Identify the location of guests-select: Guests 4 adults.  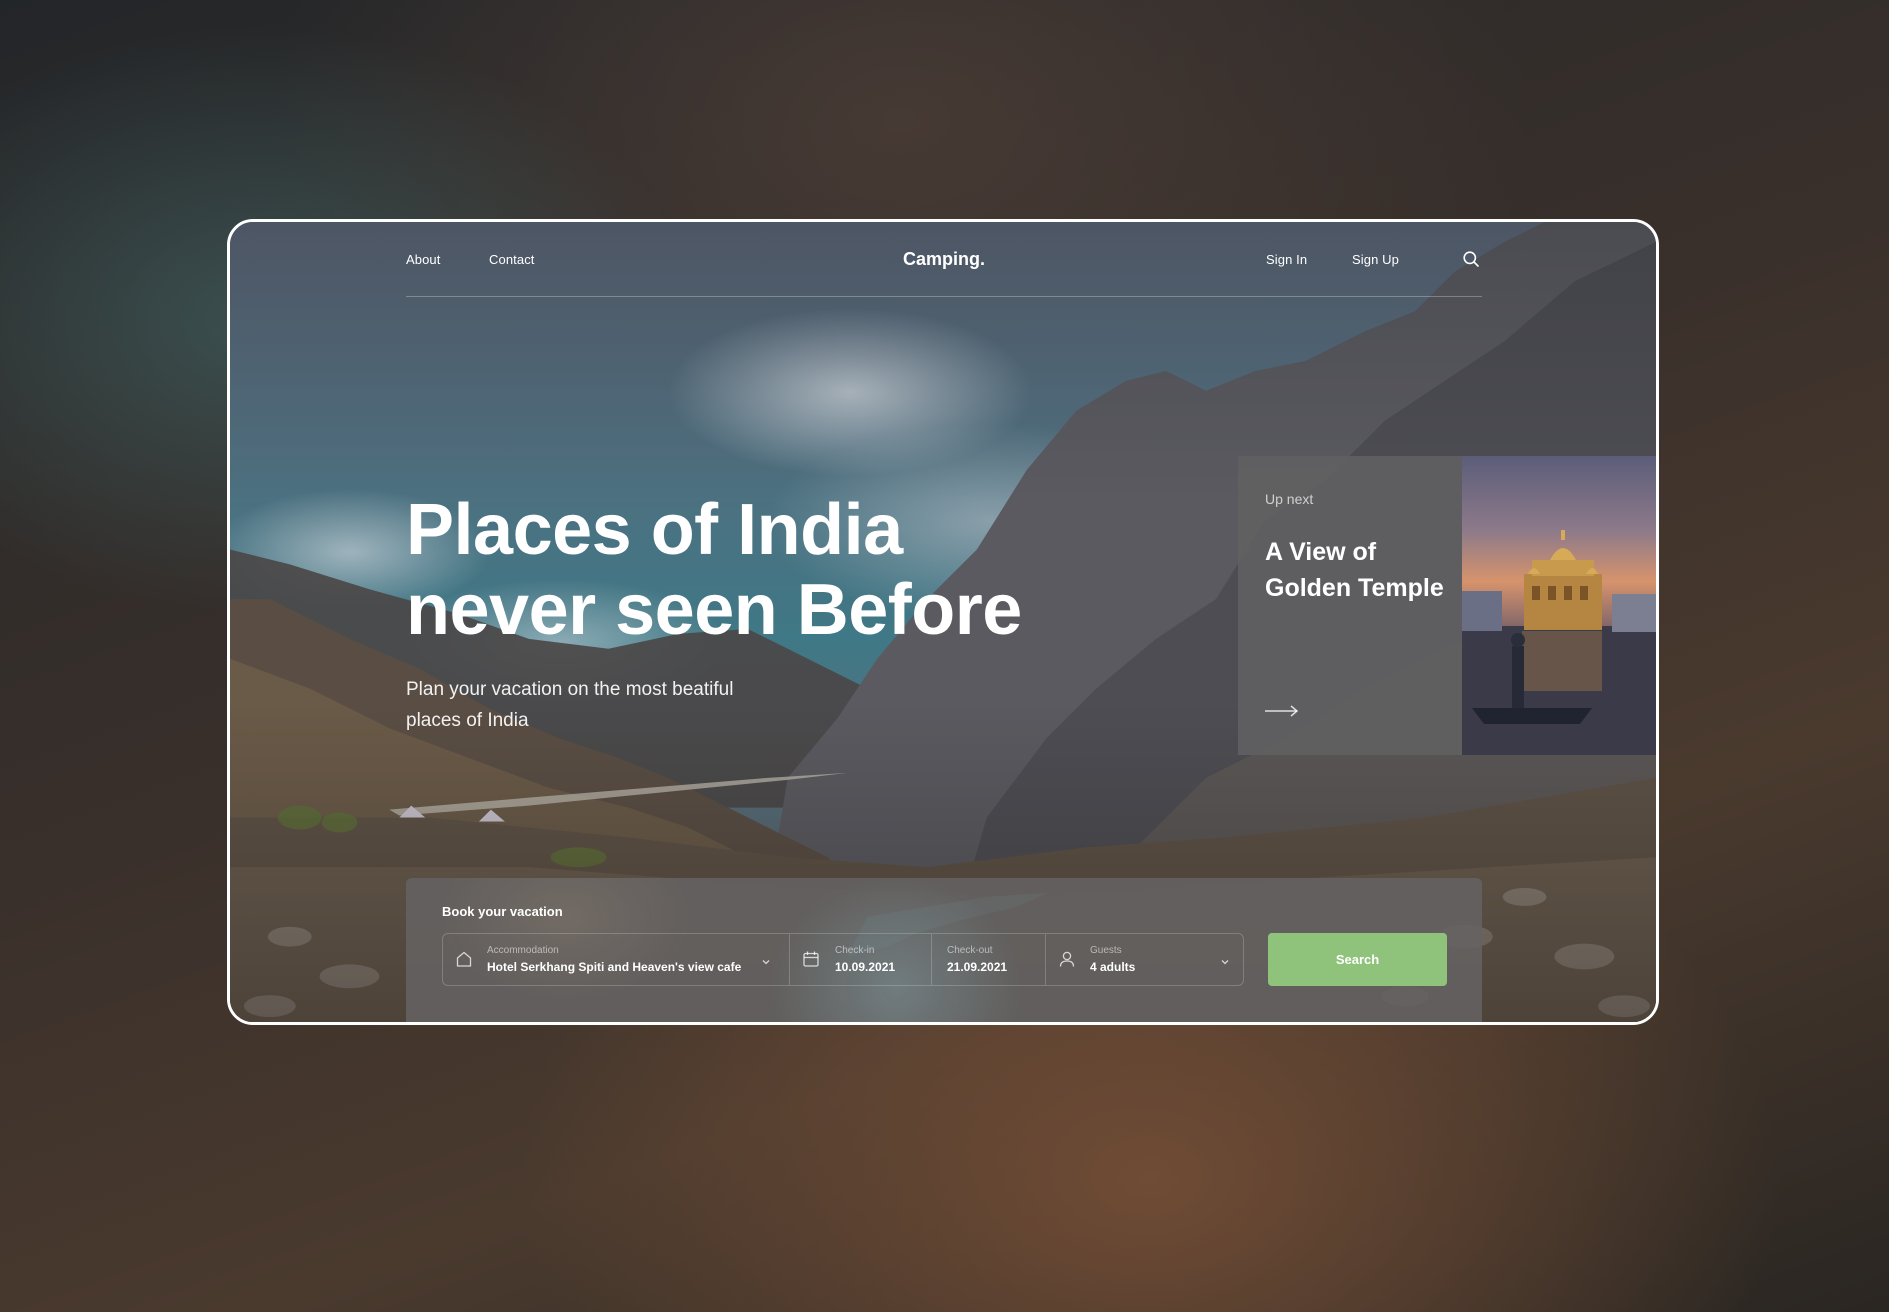
(1144, 959).